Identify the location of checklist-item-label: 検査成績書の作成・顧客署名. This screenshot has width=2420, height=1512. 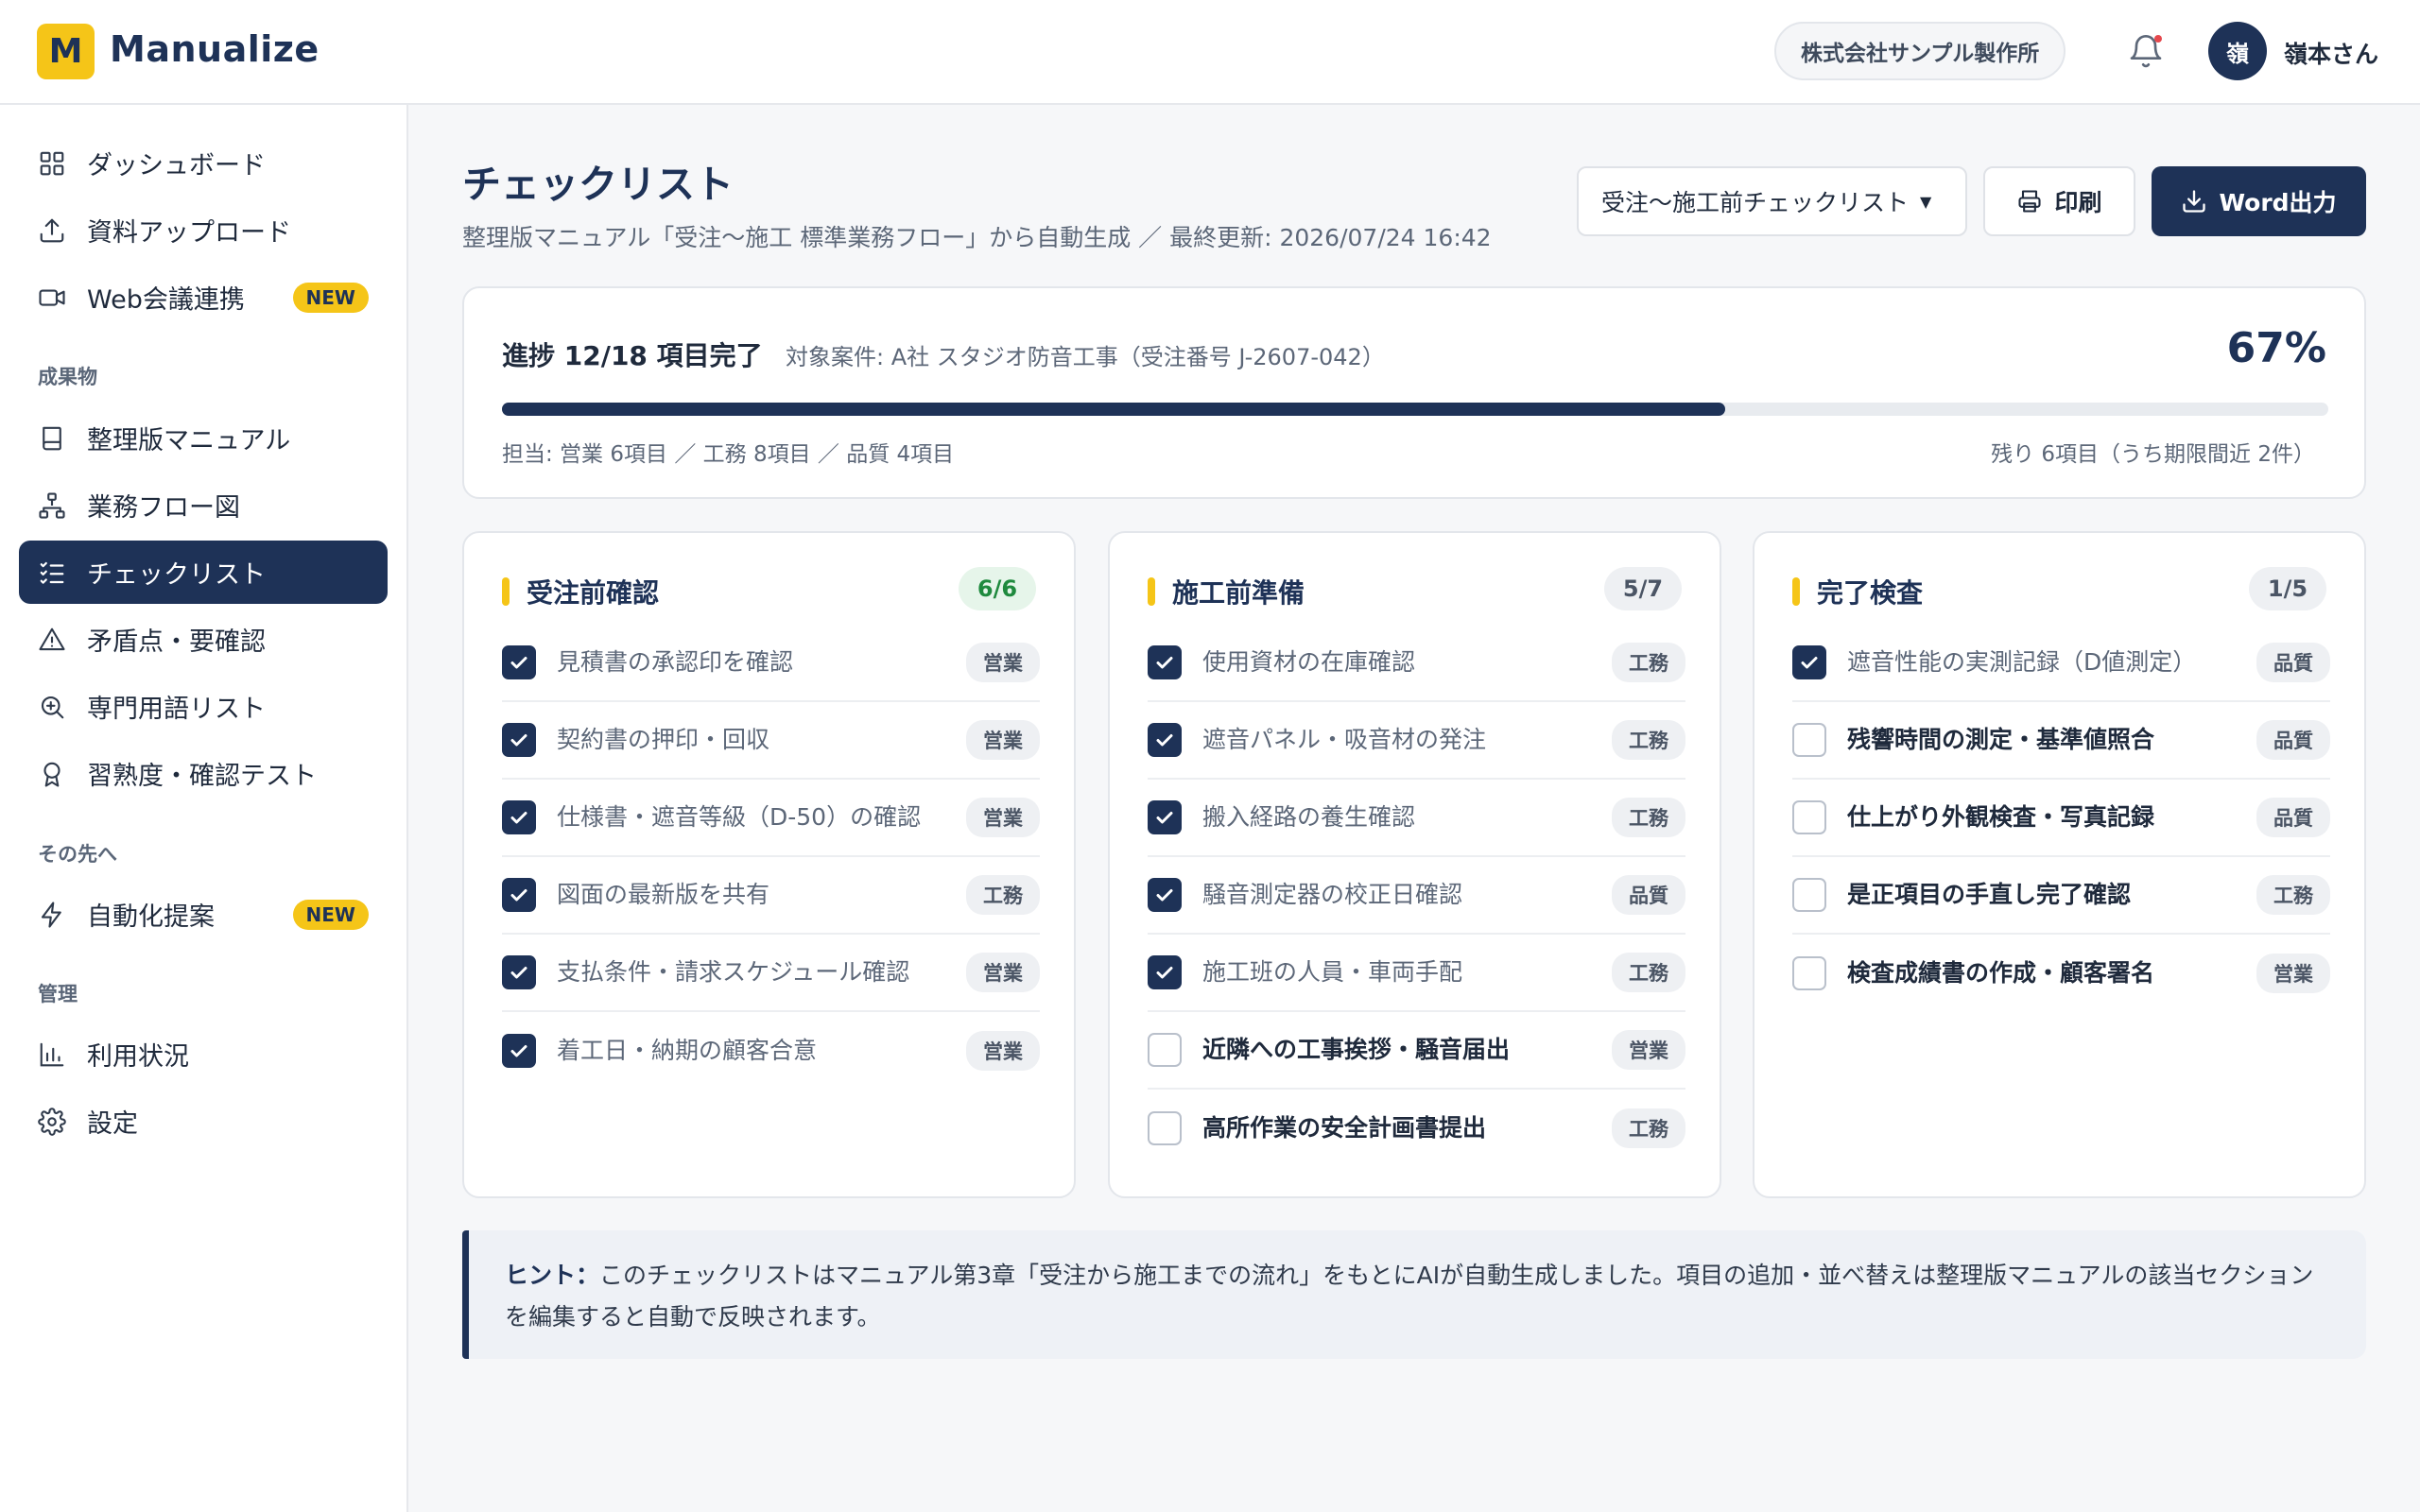
(2001, 973).